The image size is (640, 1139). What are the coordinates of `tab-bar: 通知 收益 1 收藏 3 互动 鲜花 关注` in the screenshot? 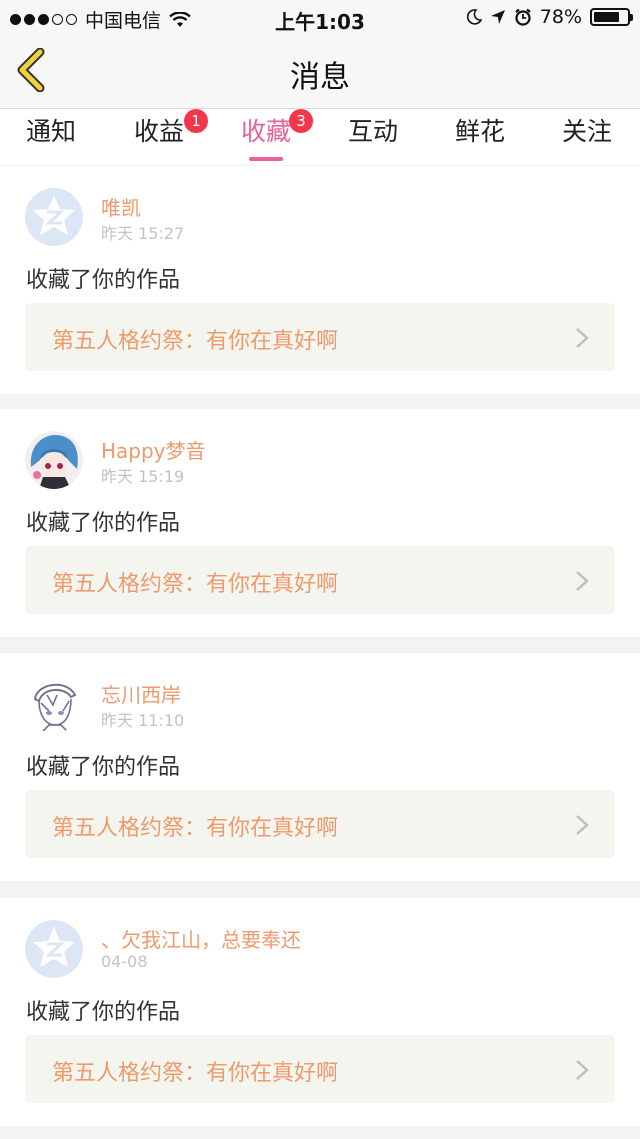 It's located at (320, 137).